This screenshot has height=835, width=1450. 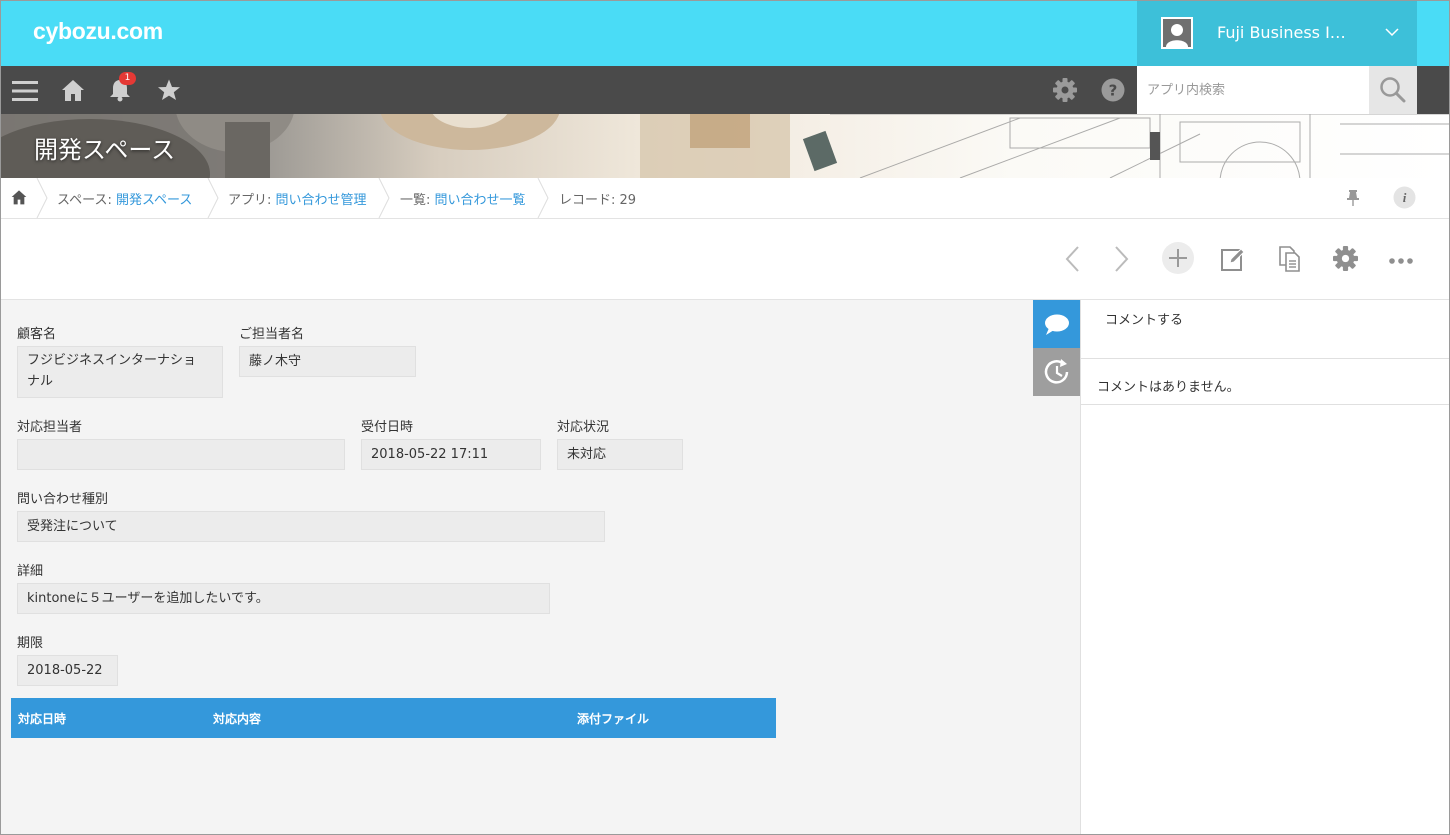 What do you see at coordinates (1353, 200) in the screenshot?
I see `pin-icon` at bounding box center [1353, 200].